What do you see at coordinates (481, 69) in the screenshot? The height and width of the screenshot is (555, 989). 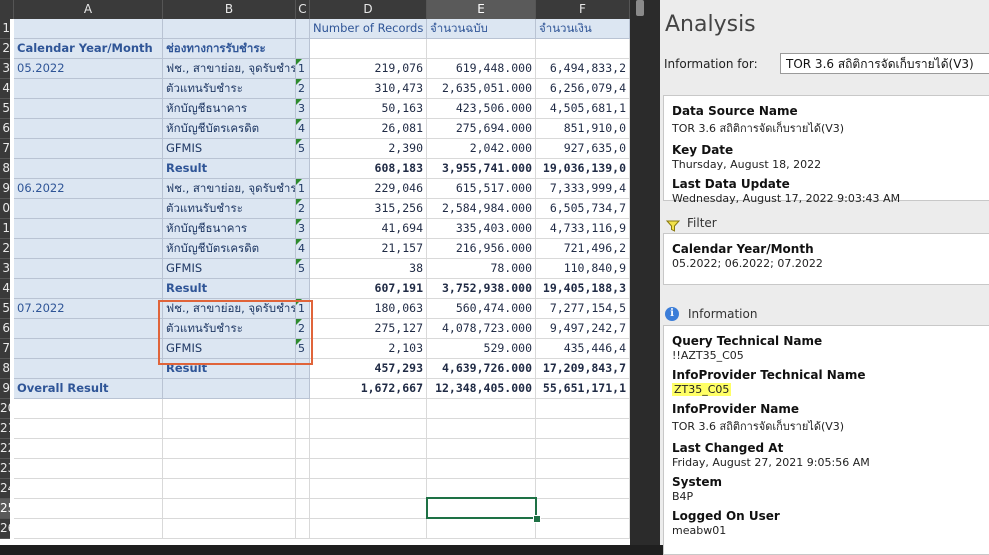 I see `cell-e: 619,448.000` at bounding box center [481, 69].